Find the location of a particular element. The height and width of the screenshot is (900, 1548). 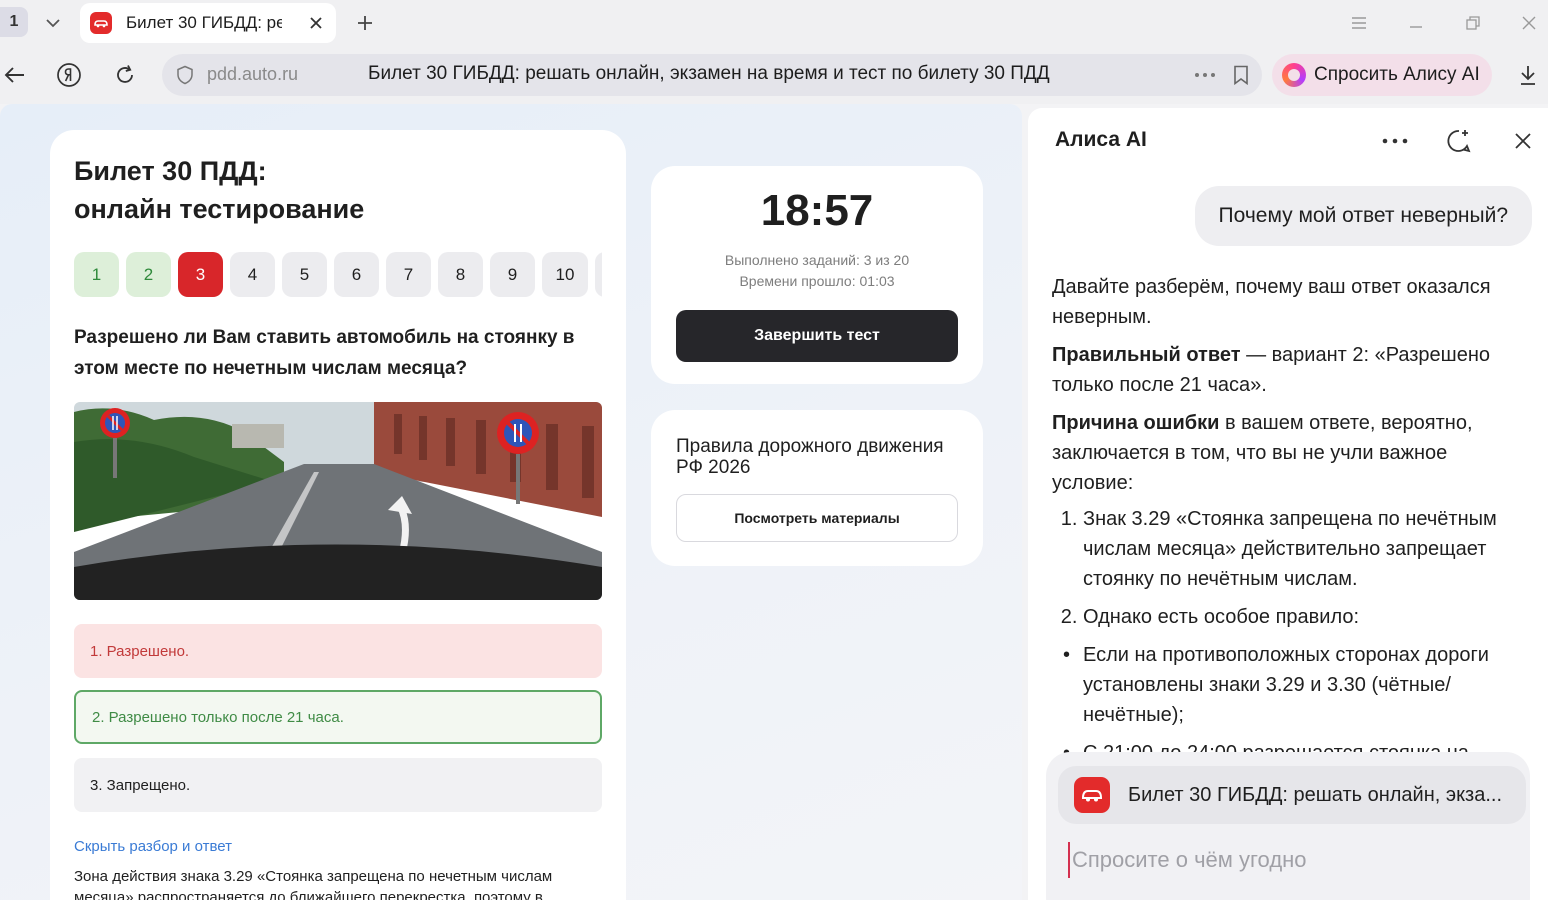

timer-value: 18:57 is located at coordinates (817, 210).